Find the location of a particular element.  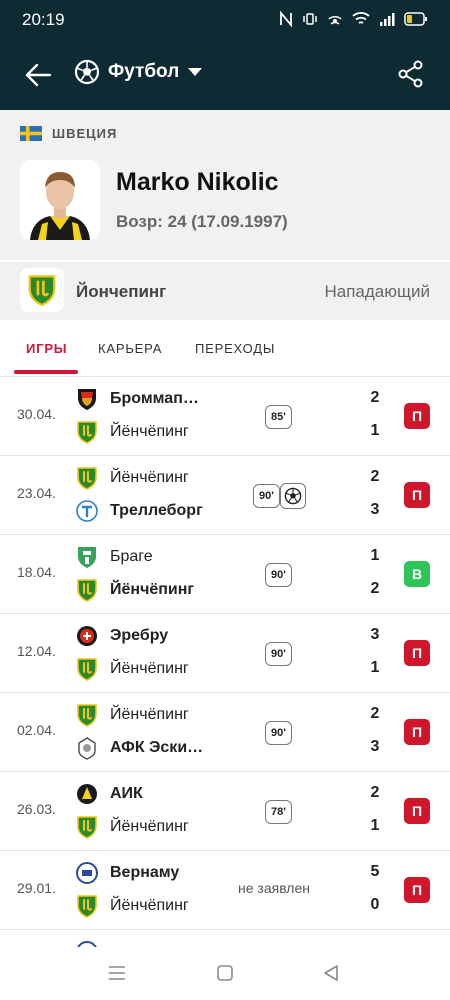

sport-label: Футбол is located at coordinates (144, 71).